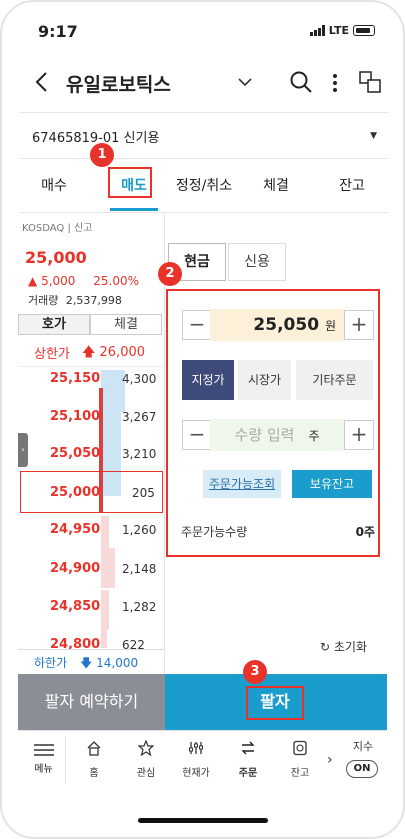  What do you see at coordinates (373, 136) in the screenshot?
I see `caret-down-icon: ▼` at bounding box center [373, 136].